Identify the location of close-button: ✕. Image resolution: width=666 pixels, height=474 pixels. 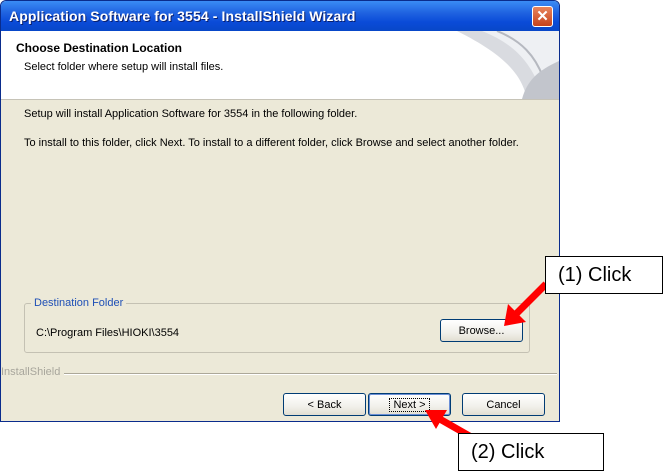
(542, 16).